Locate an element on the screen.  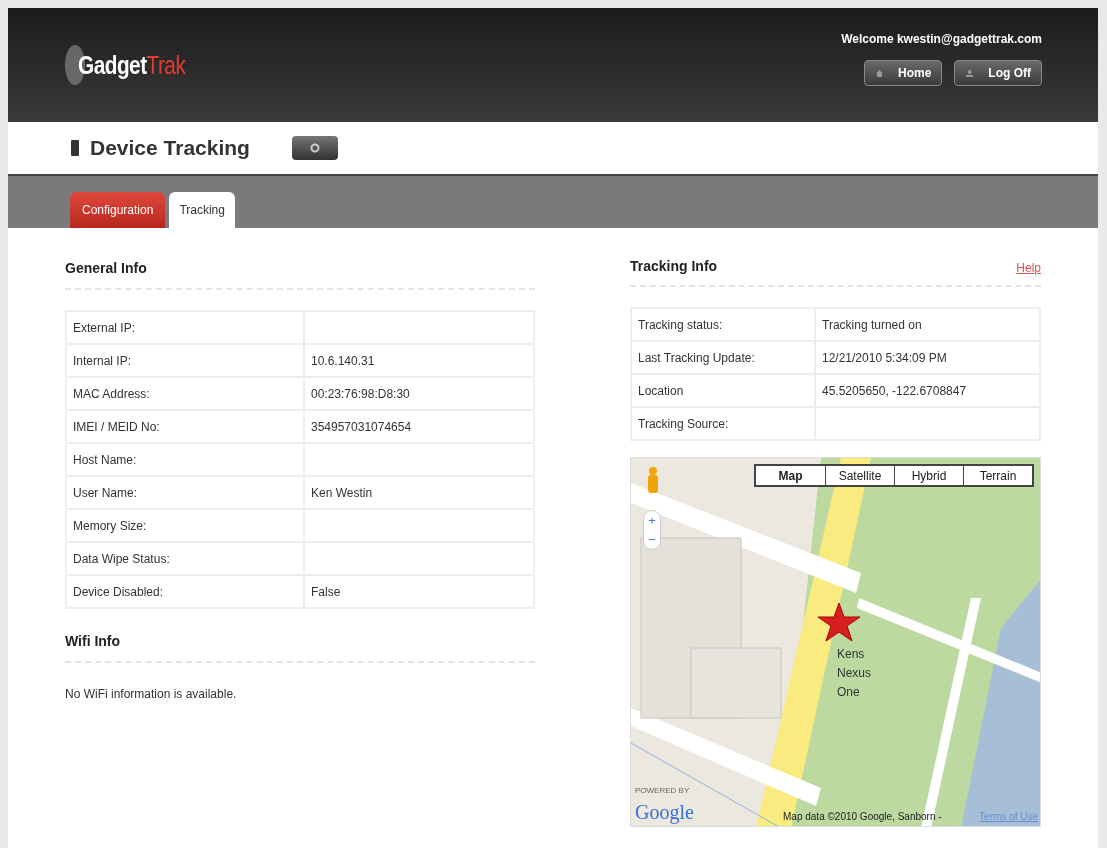
table-cell: Tracking Source: is located at coordinates (723, 423).